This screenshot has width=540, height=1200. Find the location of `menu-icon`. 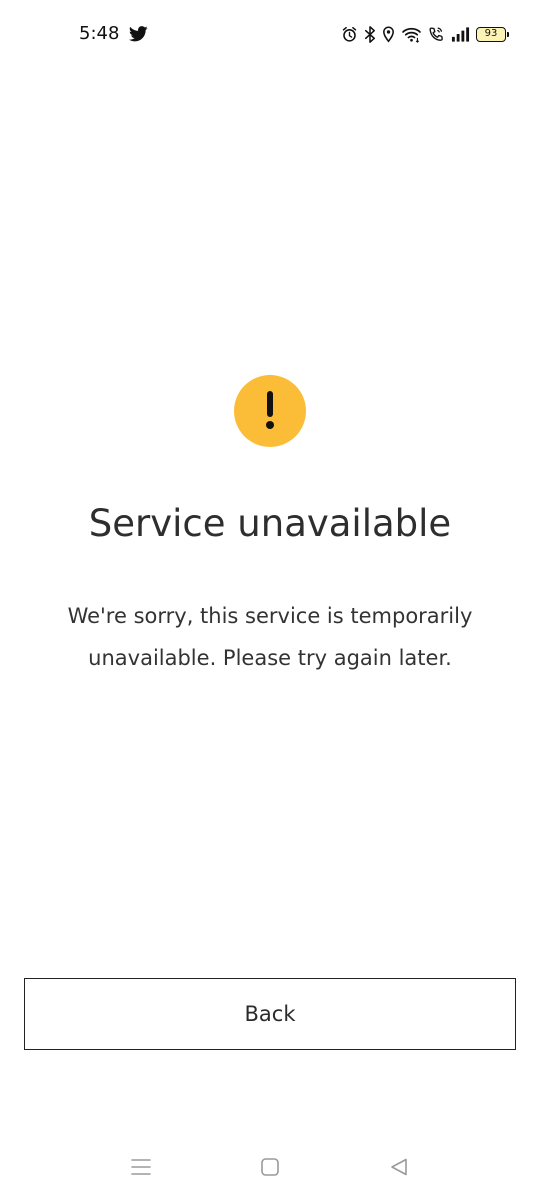

menu-icon is located at coordinates (141, 1167).